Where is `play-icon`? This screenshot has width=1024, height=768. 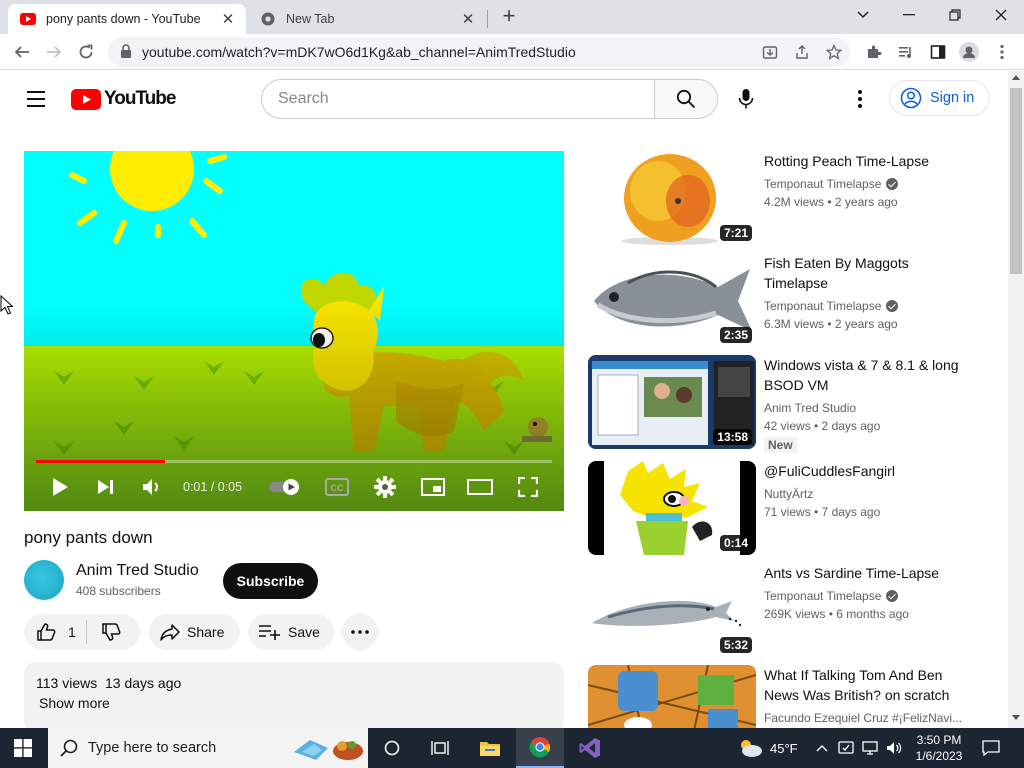
play-icon is located at coordinates (60, 487).